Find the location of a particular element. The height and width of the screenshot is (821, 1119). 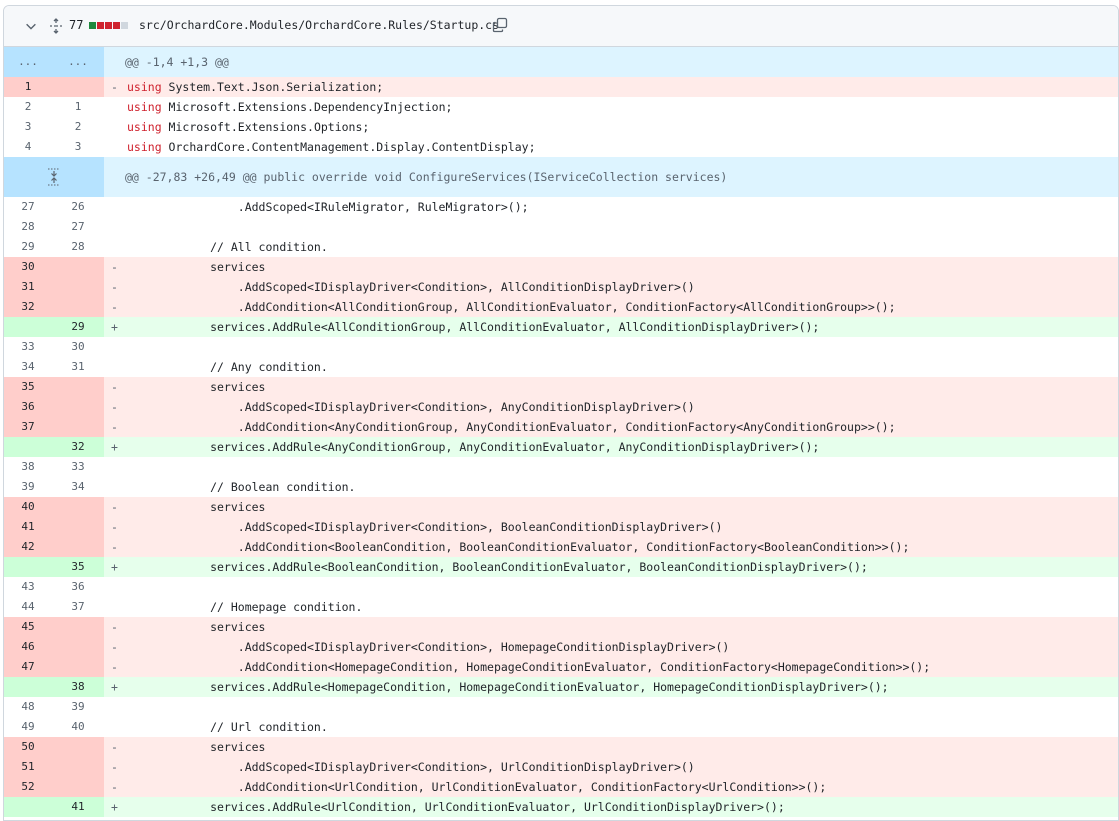

old-line-number: 1 is located at coordinates (28, 87).